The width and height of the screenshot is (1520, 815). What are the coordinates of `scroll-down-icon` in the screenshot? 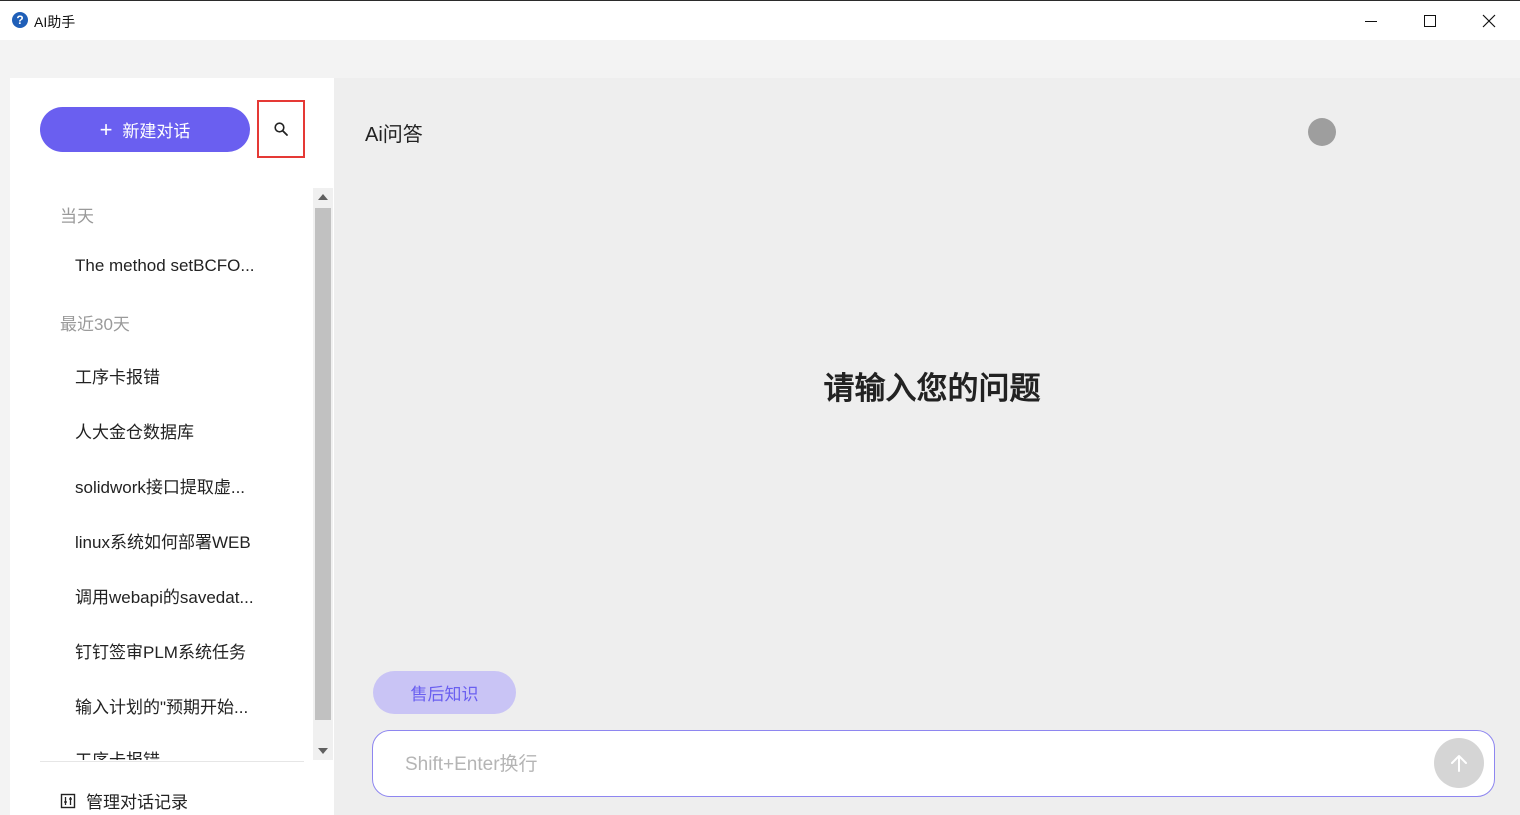 It's located at (323, 751).